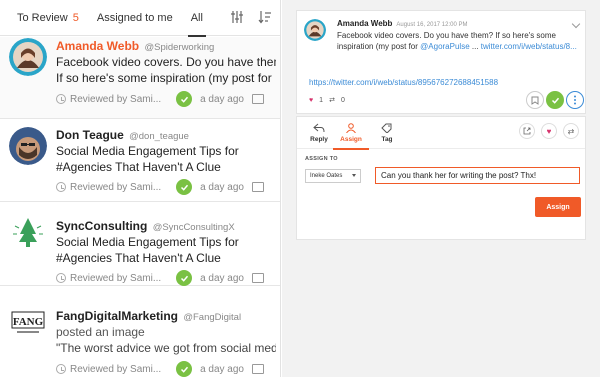 Image resolution: width=600 pixels, height=377 pixels. I want to click on tab-reply: Reply, so click(319, 133).